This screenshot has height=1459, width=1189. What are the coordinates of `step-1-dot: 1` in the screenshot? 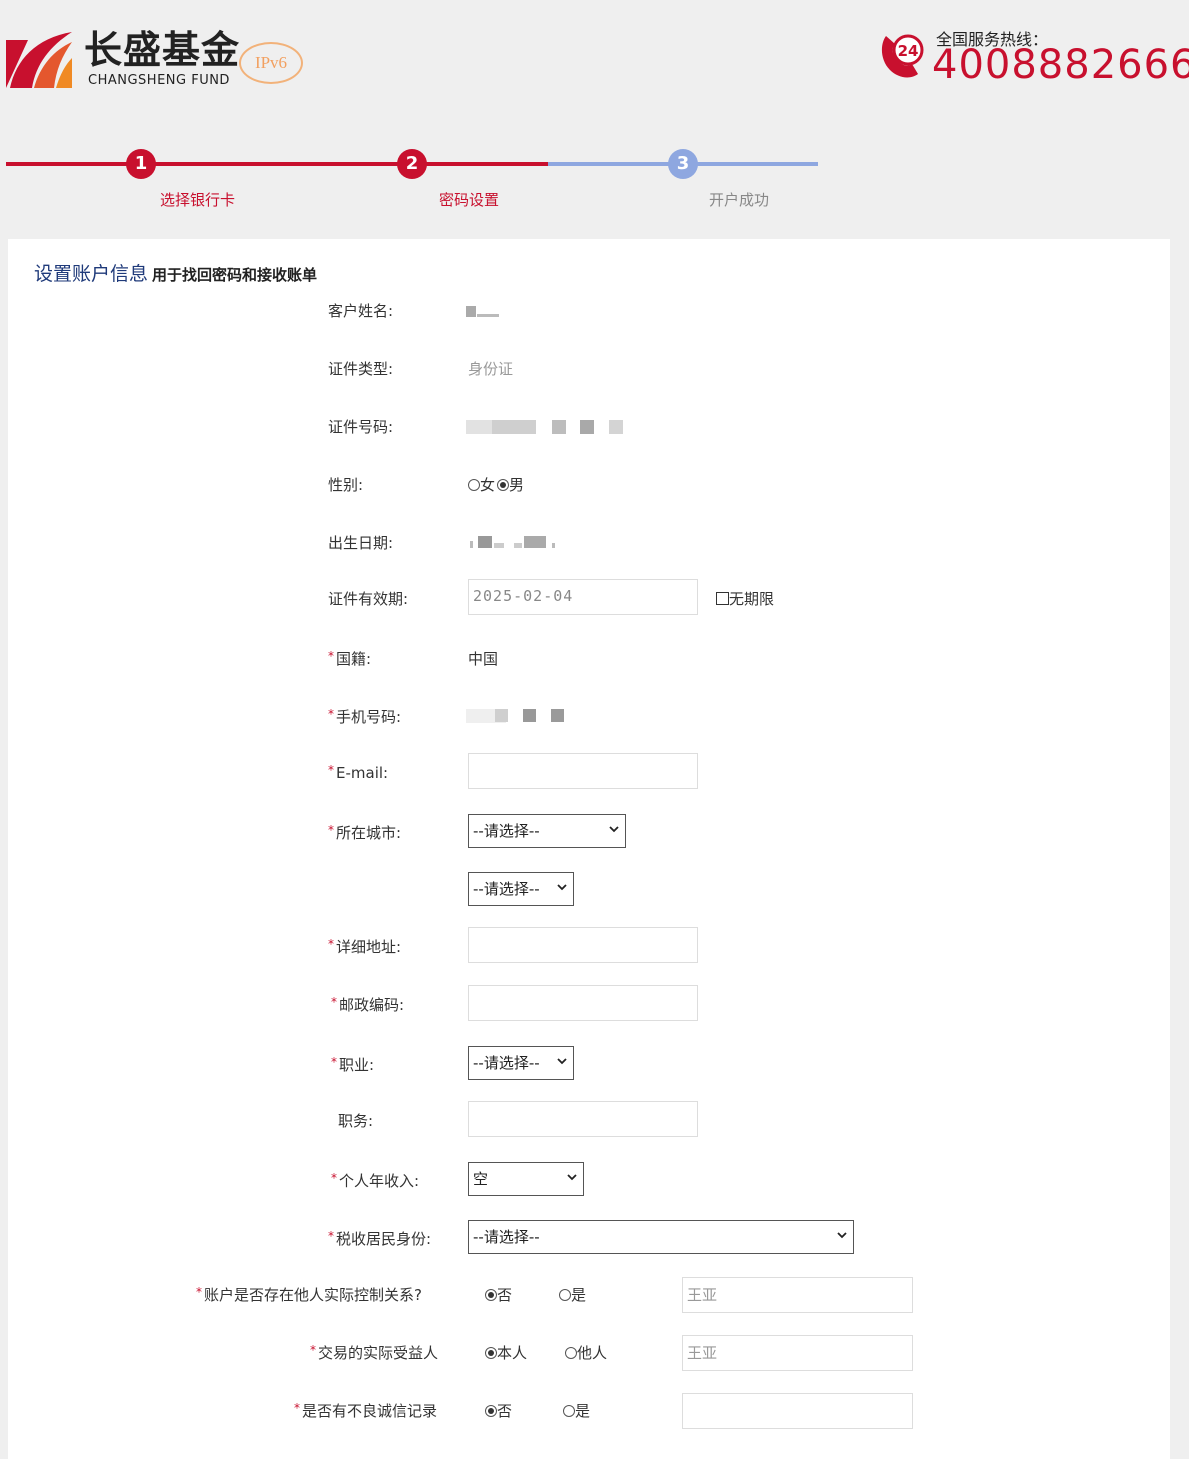 It's located at (141, 164).